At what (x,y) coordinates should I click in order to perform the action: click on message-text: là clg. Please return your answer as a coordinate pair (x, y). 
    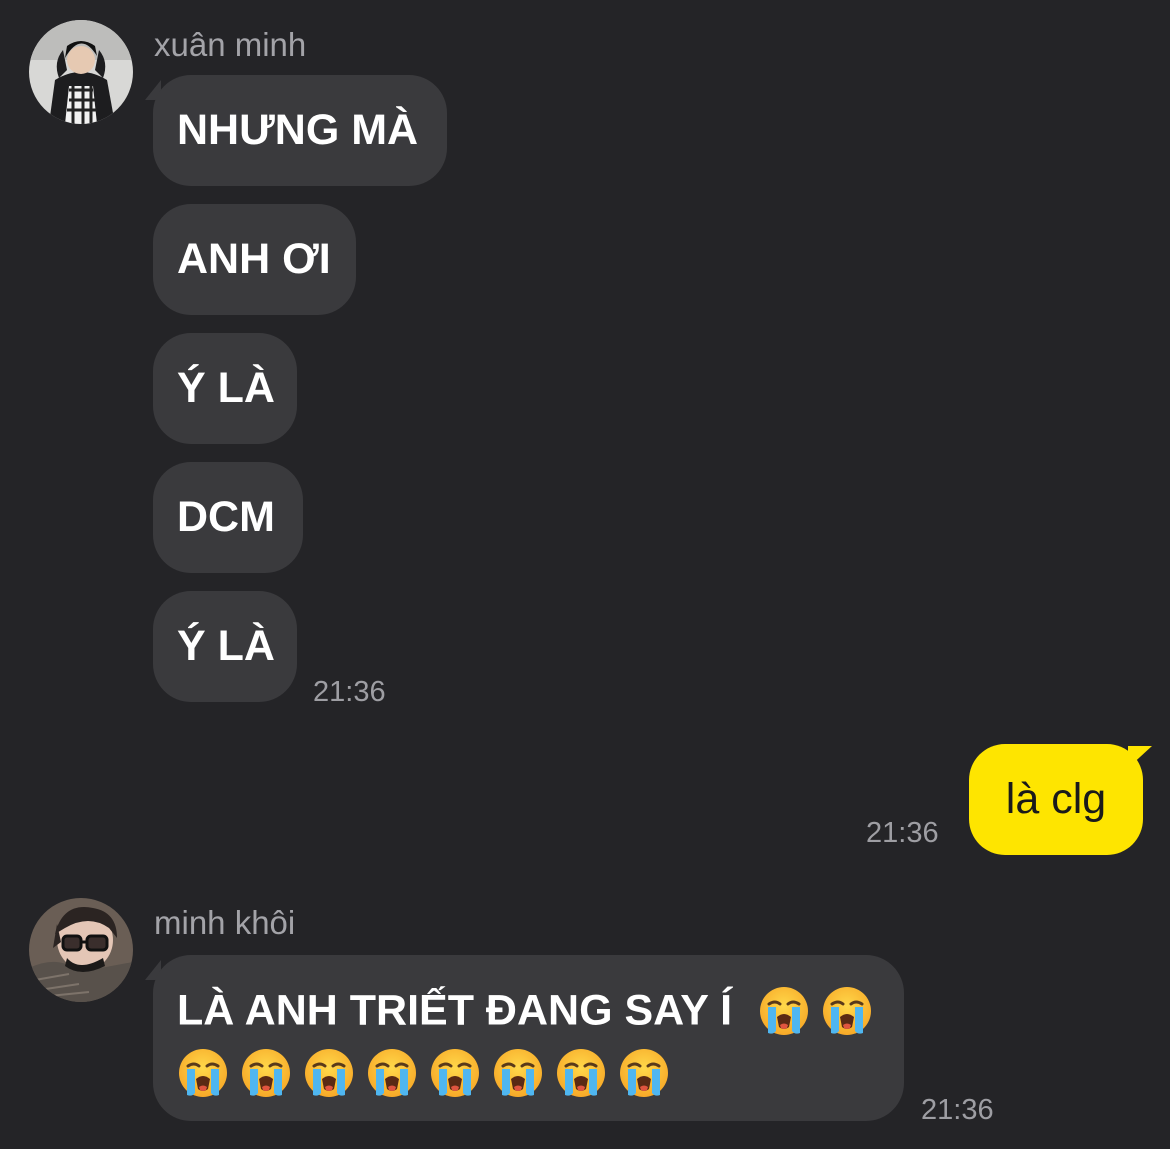
    Looking at the image, I should click on (1056, 799).